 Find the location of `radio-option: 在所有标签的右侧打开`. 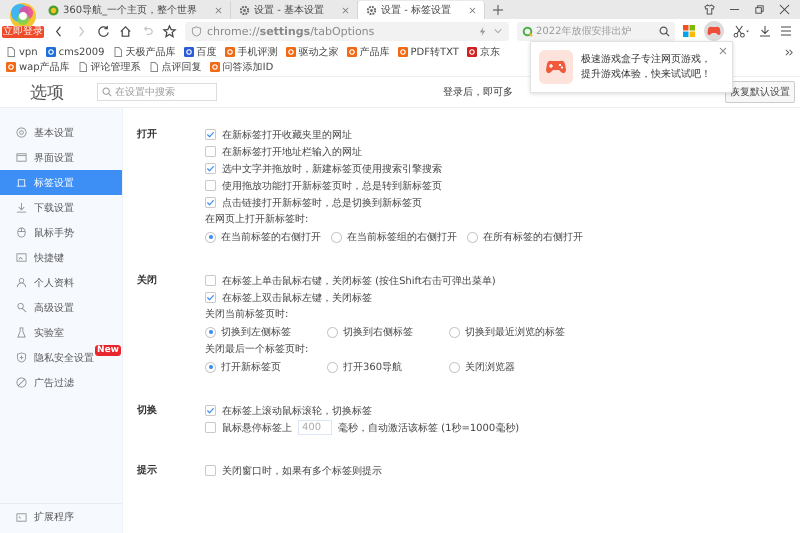

radio-option: 在所有标签的右侧打开 is located at coordinates (525, 237).